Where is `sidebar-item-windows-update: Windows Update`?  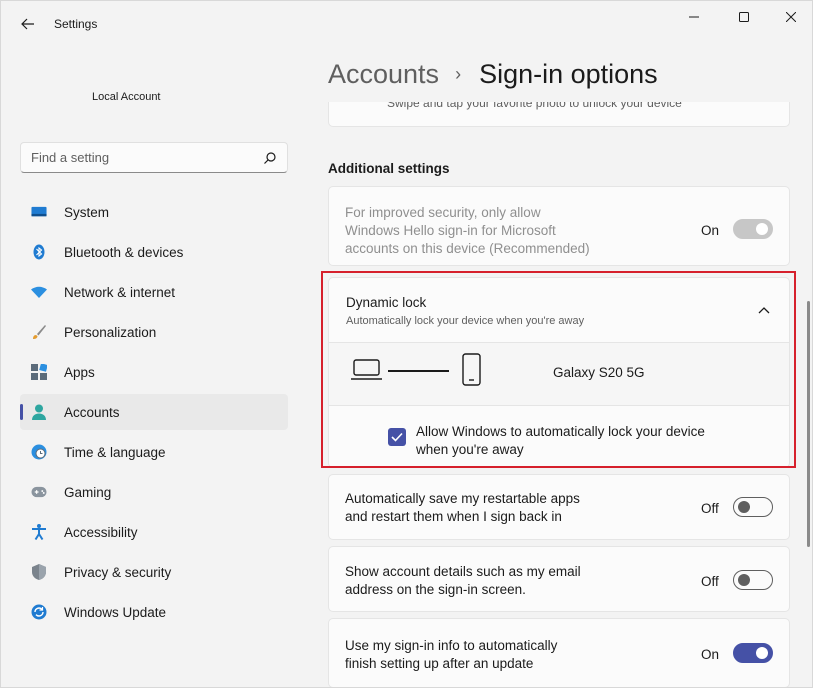 sidebar-item-windows-update: Windows Update is located at coordinates (154, 612).